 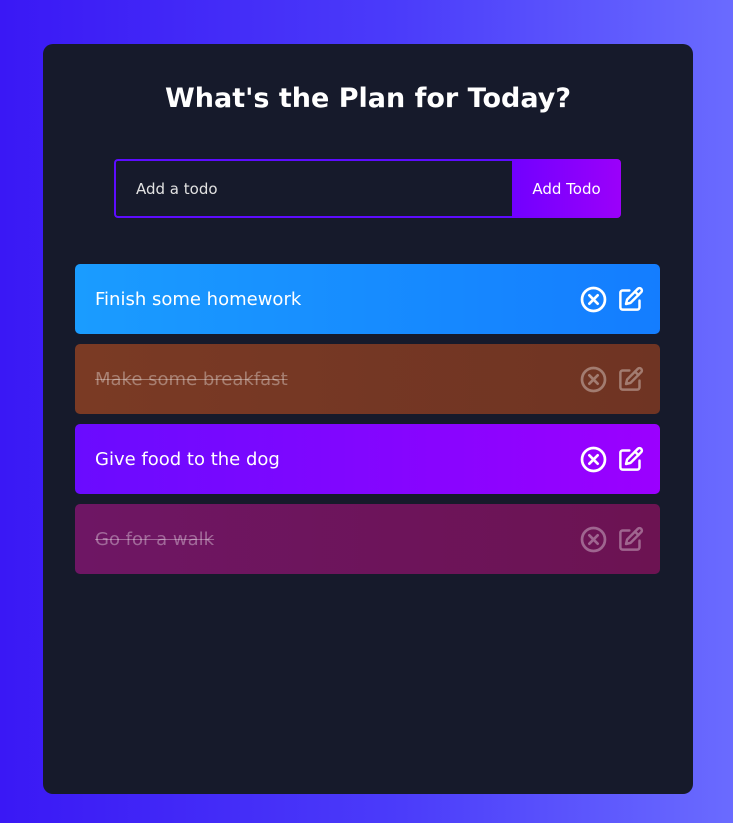 What do you see at coordinates (154, 539) in the screenshot?
I see `todo-text: Go for a walk` at bounding box center [154, 539].